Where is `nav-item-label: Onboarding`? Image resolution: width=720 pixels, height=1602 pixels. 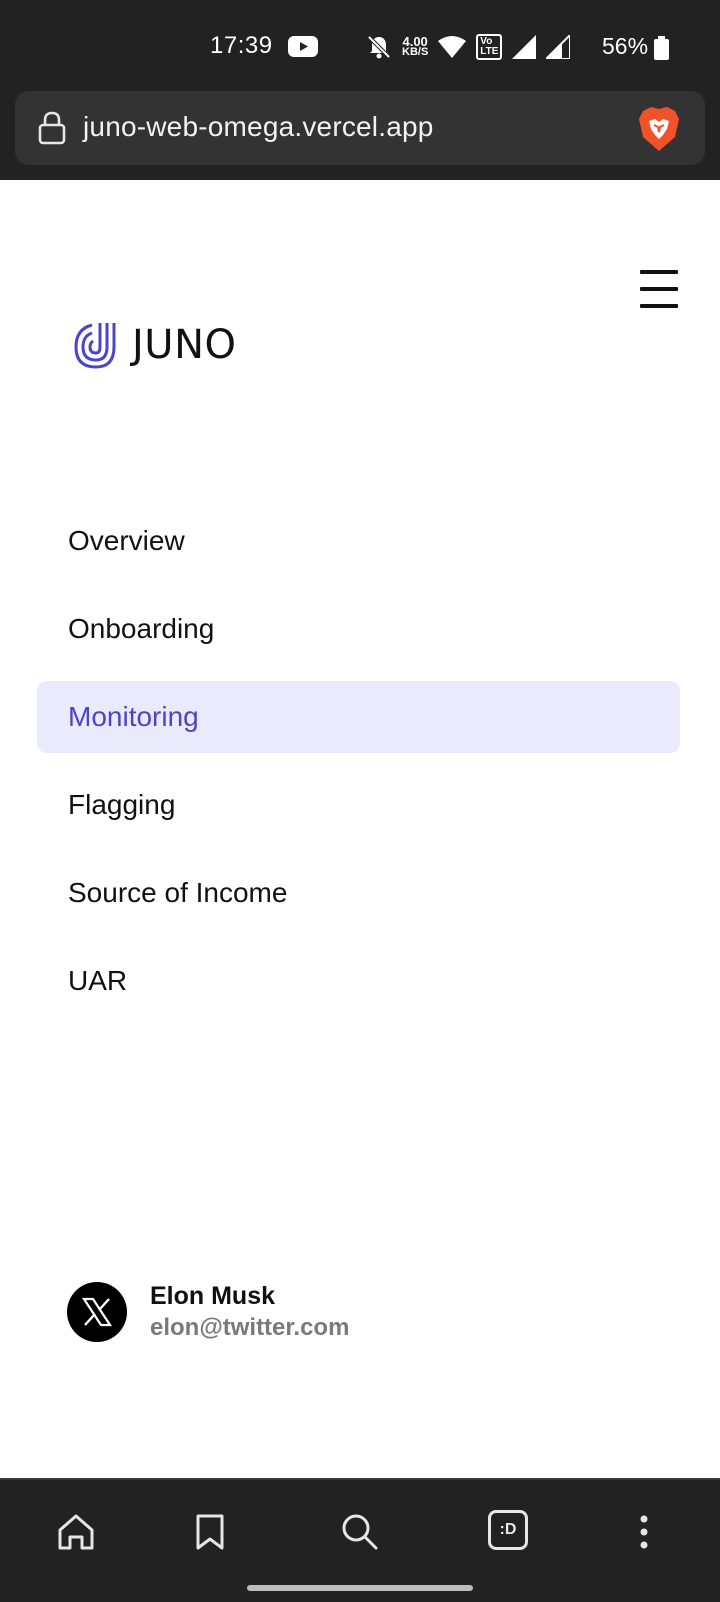
nav-item-label: Onboarding is located at coordinates (141, 628).